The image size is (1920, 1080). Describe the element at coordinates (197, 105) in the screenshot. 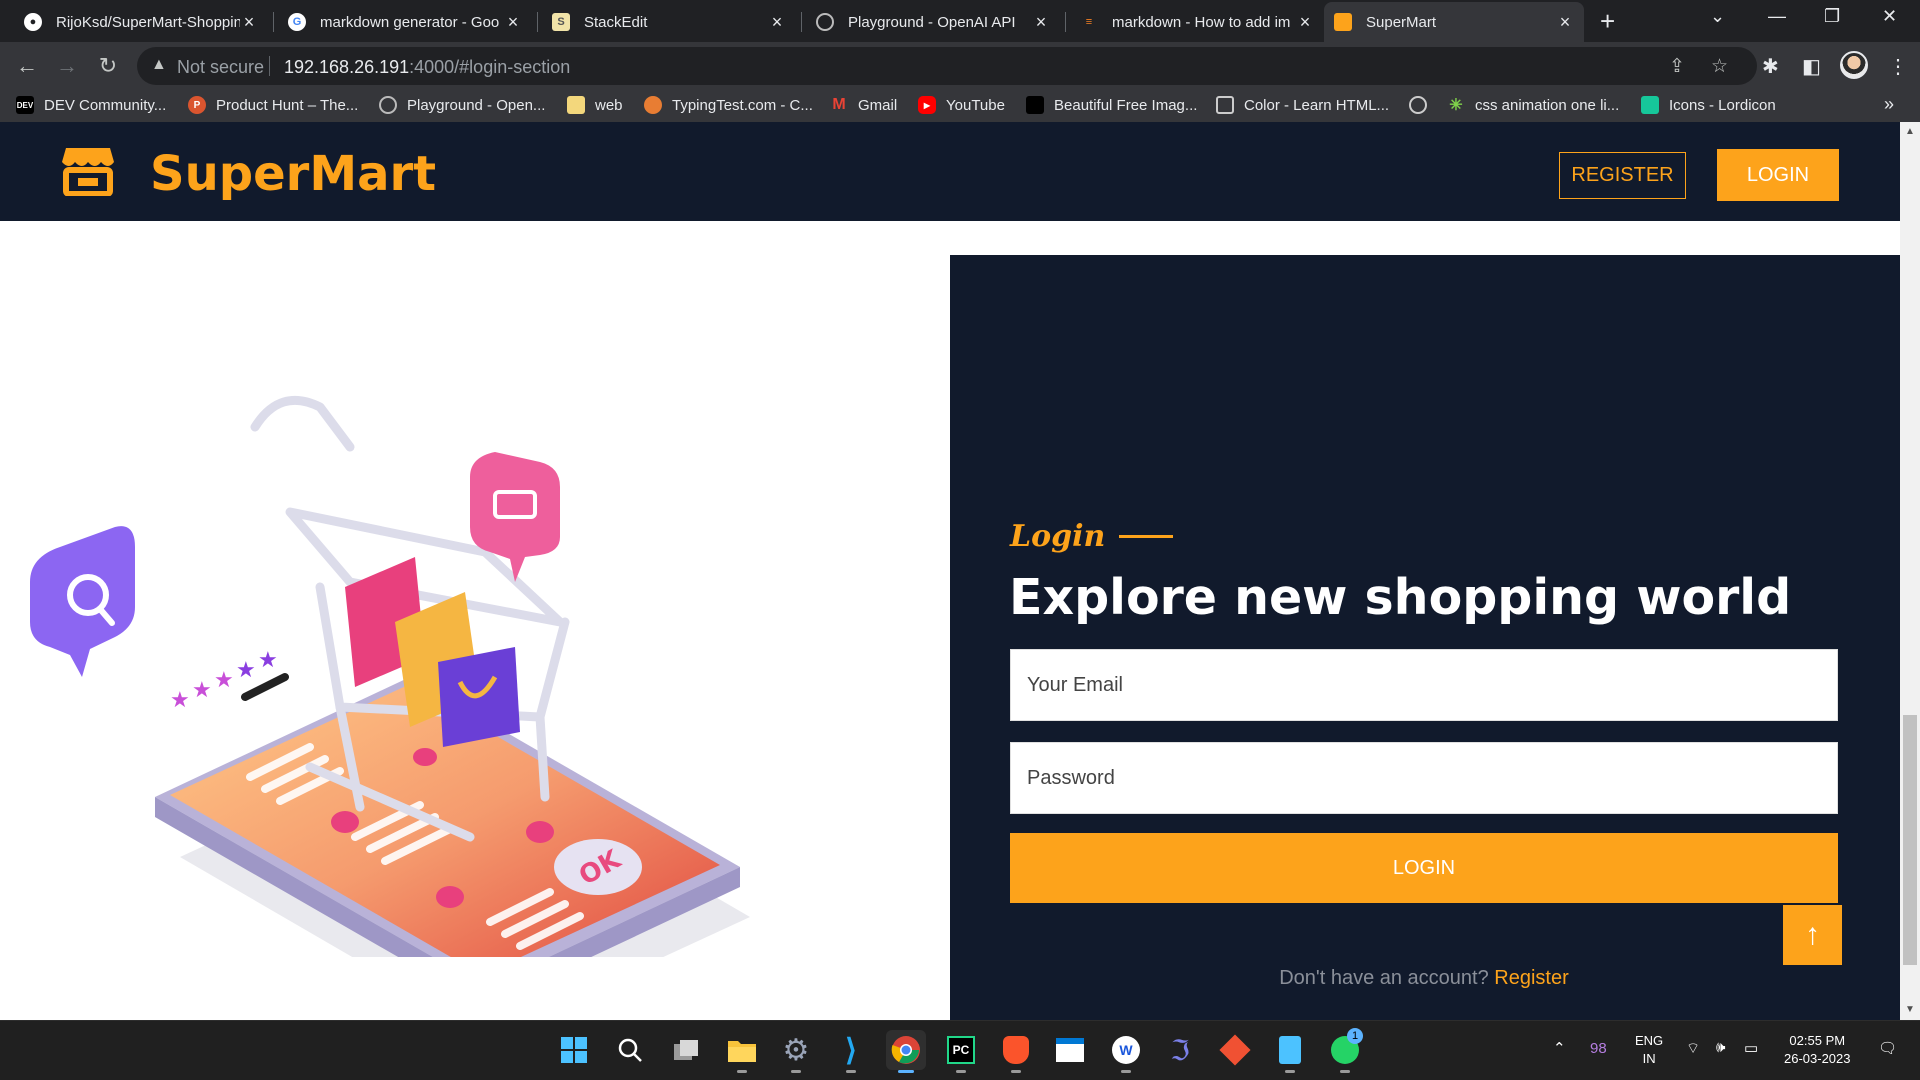

I see `producthunt-icon: P` at that location.